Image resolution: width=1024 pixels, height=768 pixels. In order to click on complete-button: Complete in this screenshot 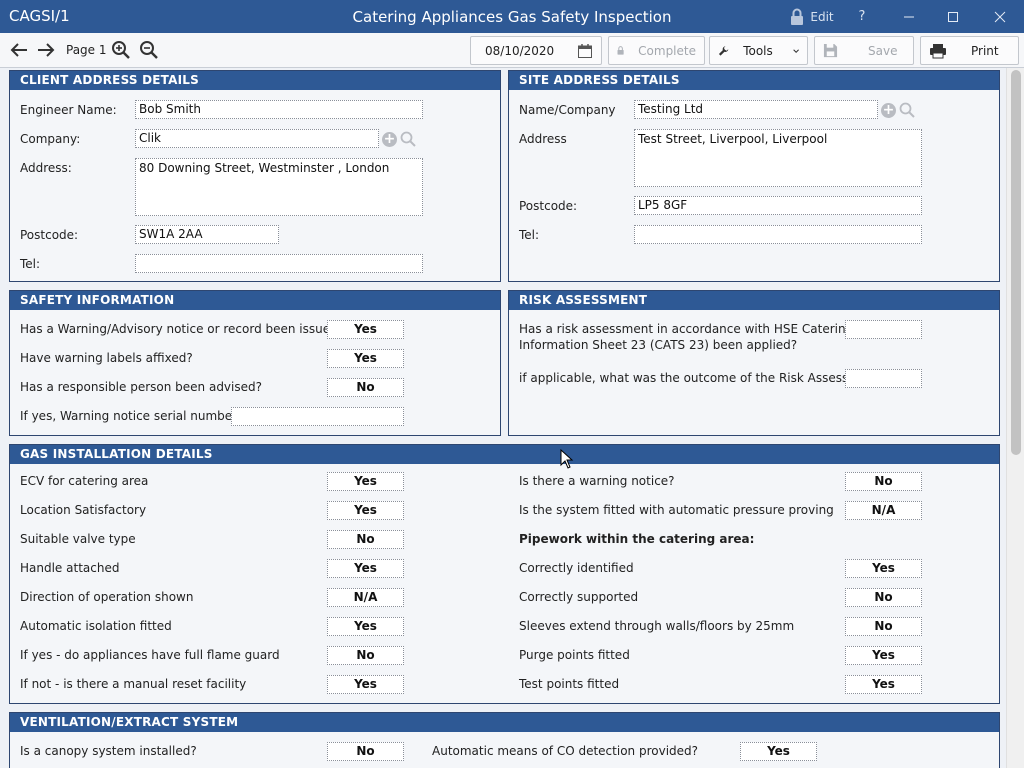, I will do `click(656, 50)`.